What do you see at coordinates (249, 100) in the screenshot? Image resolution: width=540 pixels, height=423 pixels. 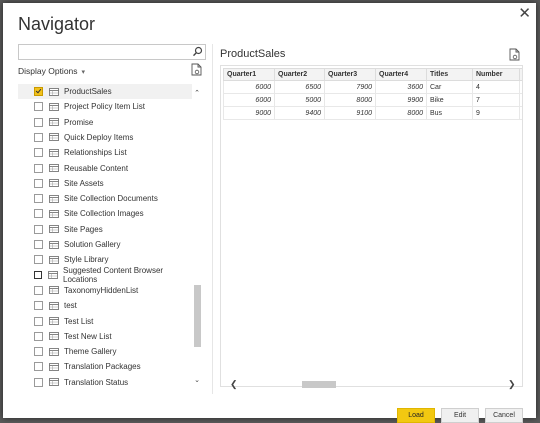 I see `table-cell: 6000` at bounding box center [249, 100].